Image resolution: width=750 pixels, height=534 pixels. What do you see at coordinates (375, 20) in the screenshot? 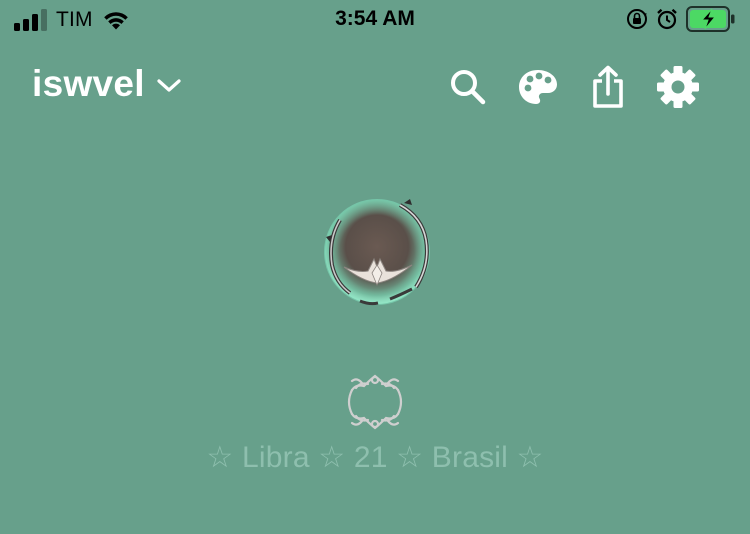
I see `status-bar: TIM 3:54 AM` at bounding box center [375, 20].